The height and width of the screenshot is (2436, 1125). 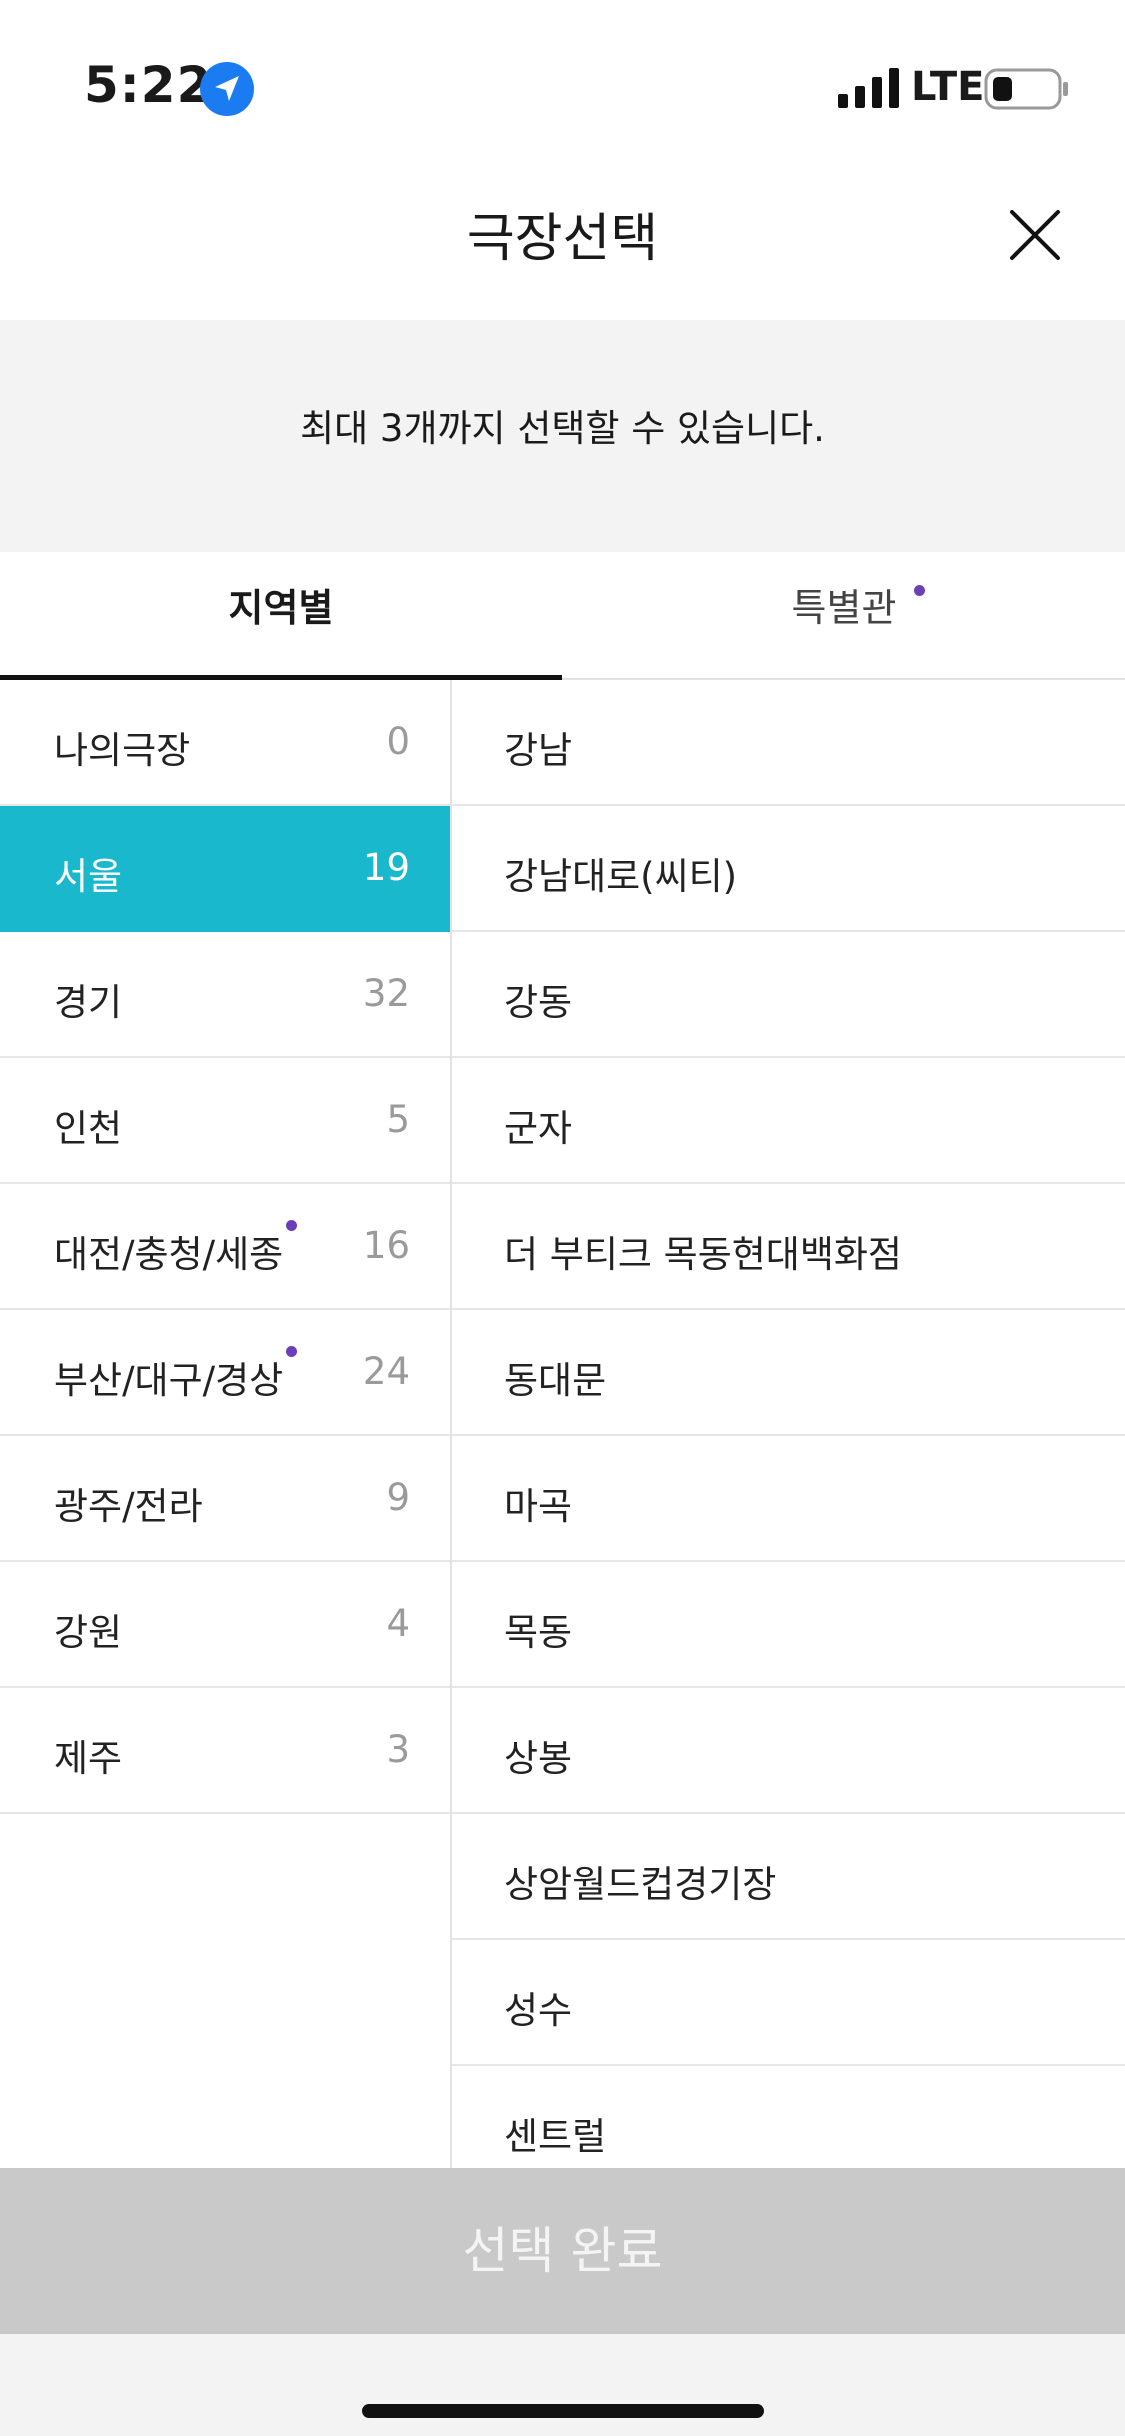 What do you see at coordinates (398, 1119) in the screenshot?
I see `region-count: 5` at bounding box center [398, 1119].